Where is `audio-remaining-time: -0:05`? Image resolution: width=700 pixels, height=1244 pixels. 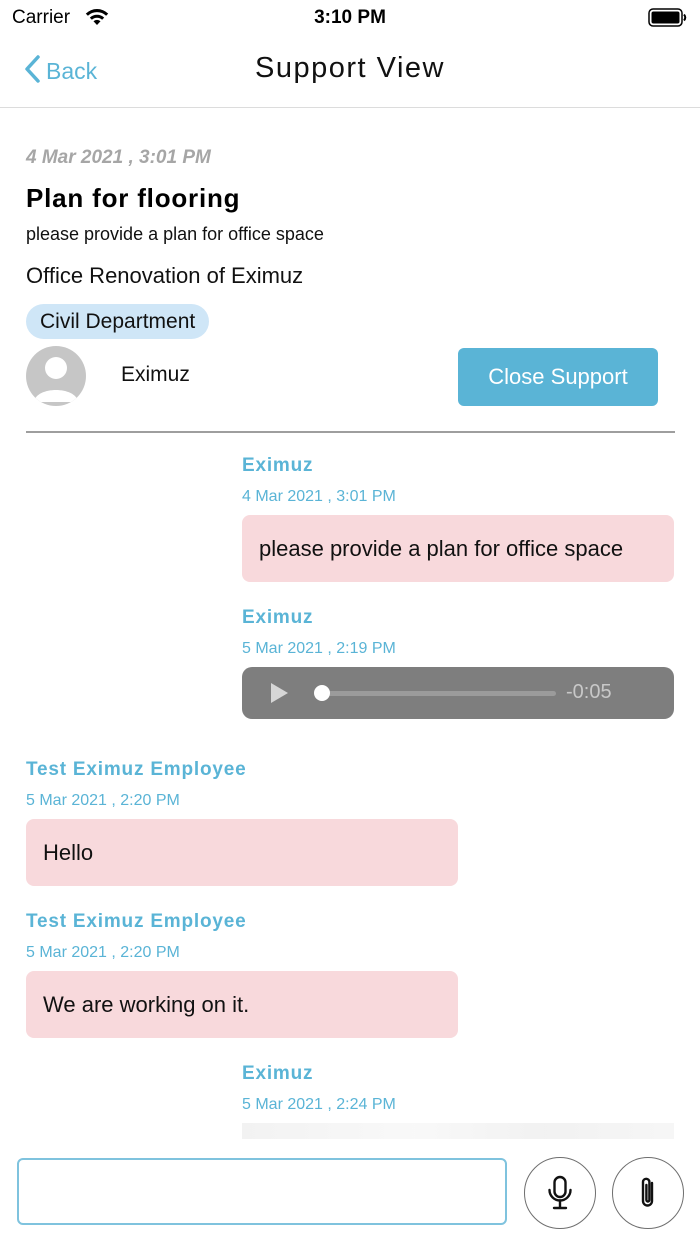
audio-remaining-time: -0:05 is located at coordinates (589, 692).